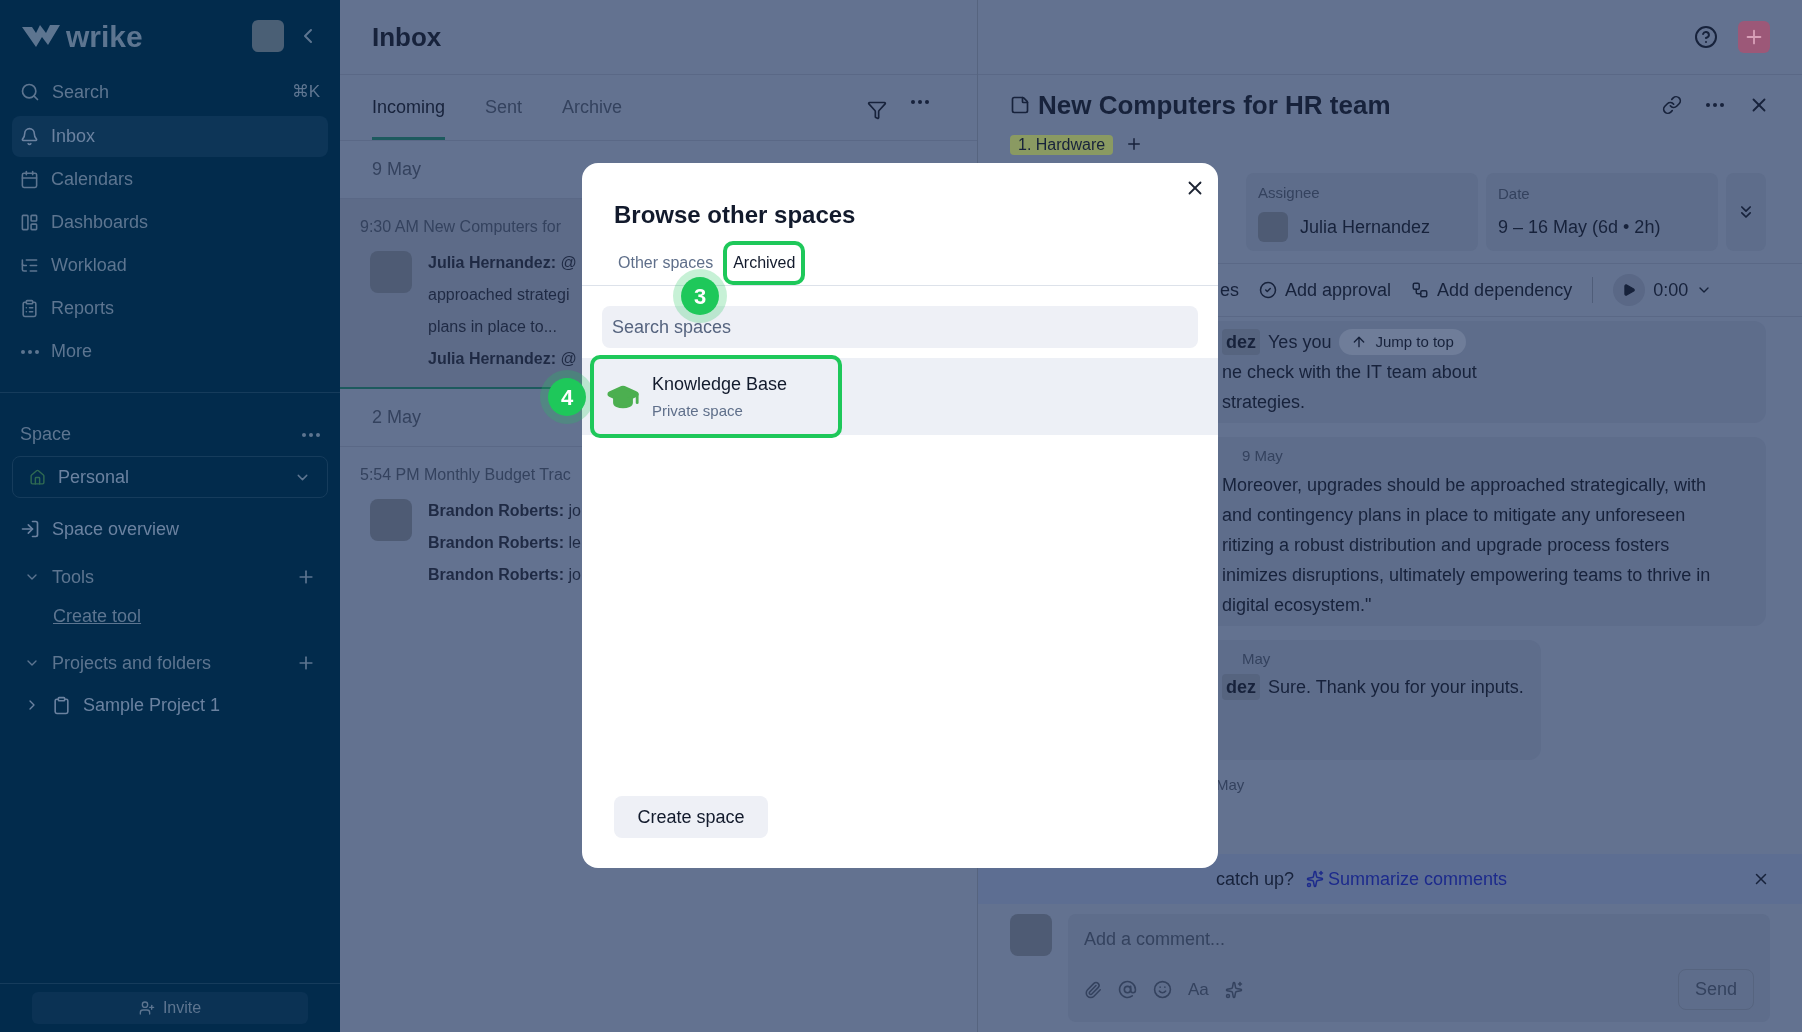 The image size is (1802, 1032). Describe the element at coordinates (29, 136) in the screenshot. I see `bell-icon` at that location.